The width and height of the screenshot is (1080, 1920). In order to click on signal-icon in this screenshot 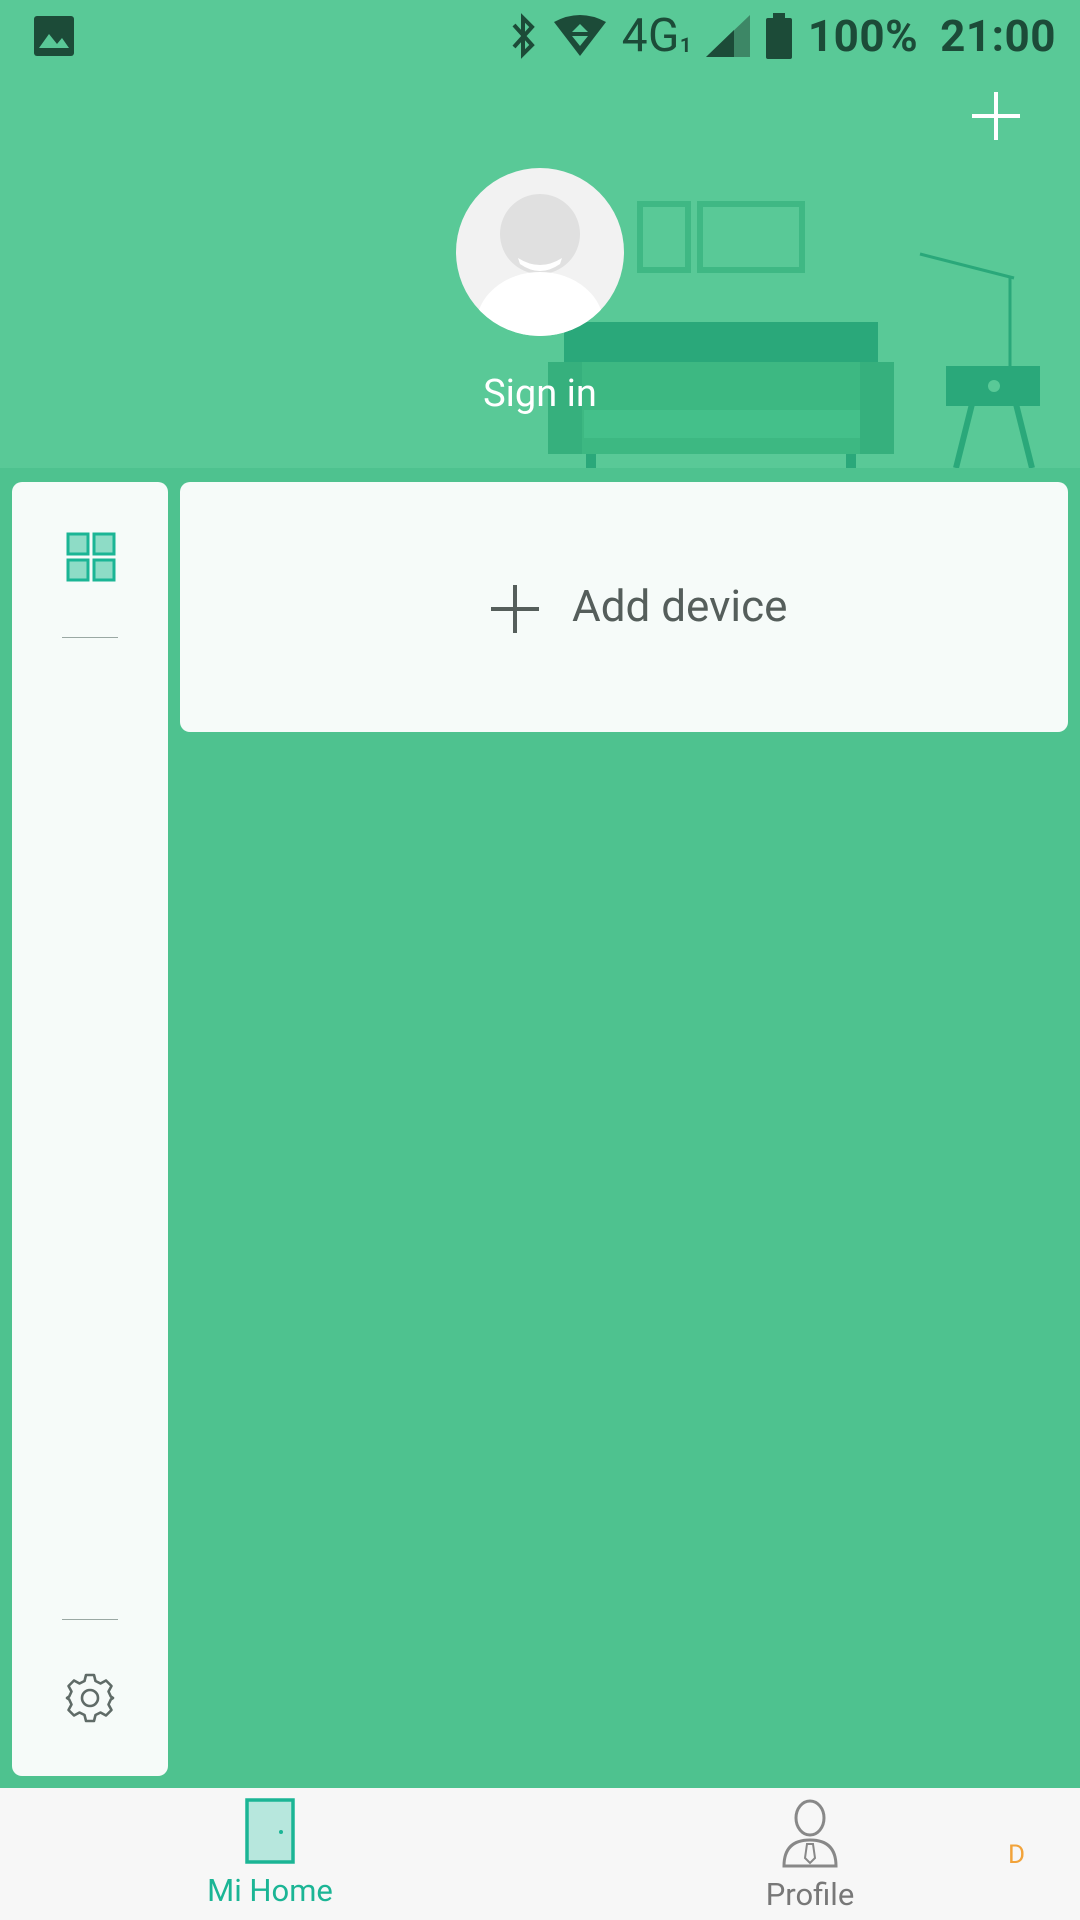, I will do `click(727, 36)`.